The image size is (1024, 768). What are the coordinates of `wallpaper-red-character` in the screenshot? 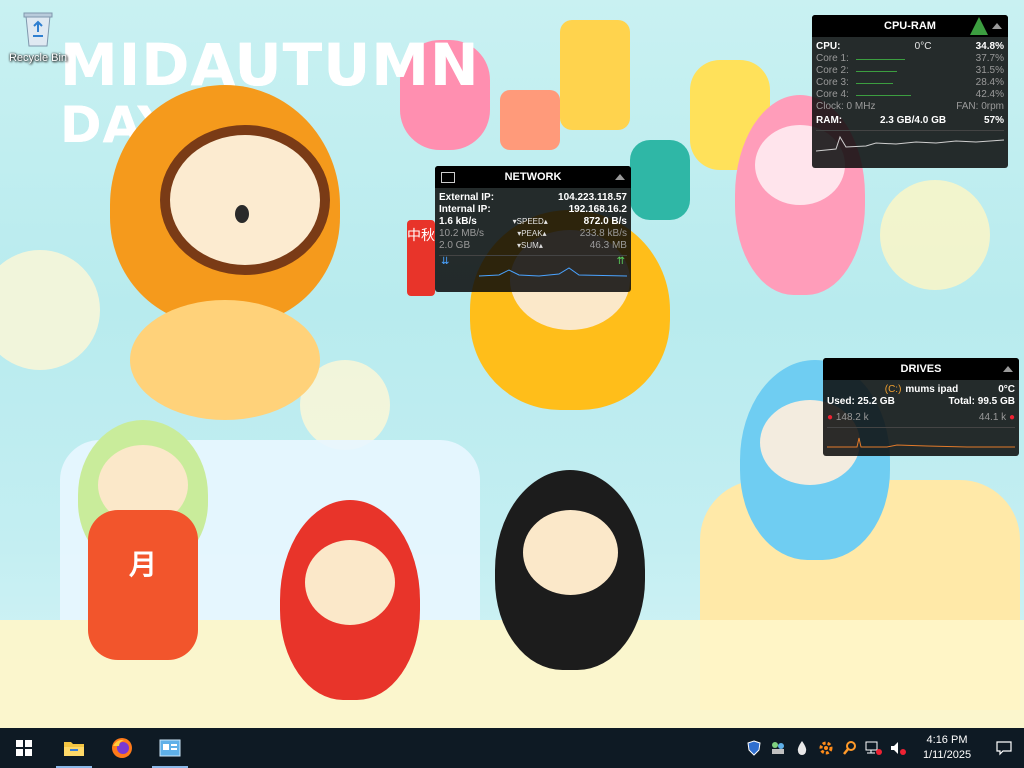 It's located at (350, 600).